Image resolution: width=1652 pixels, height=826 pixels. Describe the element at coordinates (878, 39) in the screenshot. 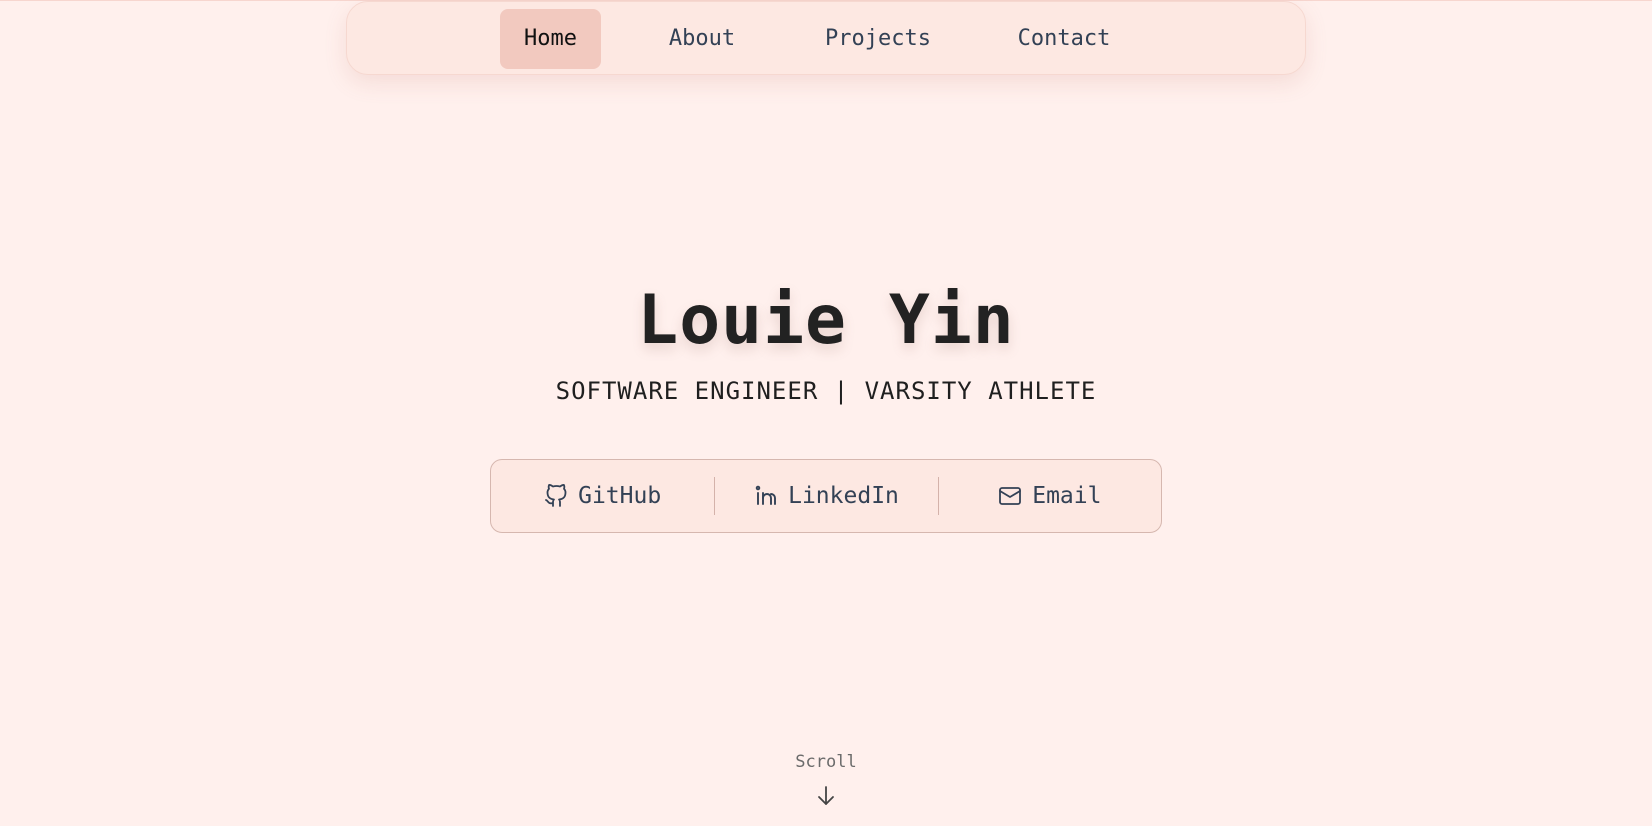

I see `nav-item-projects: Projects` at that location.